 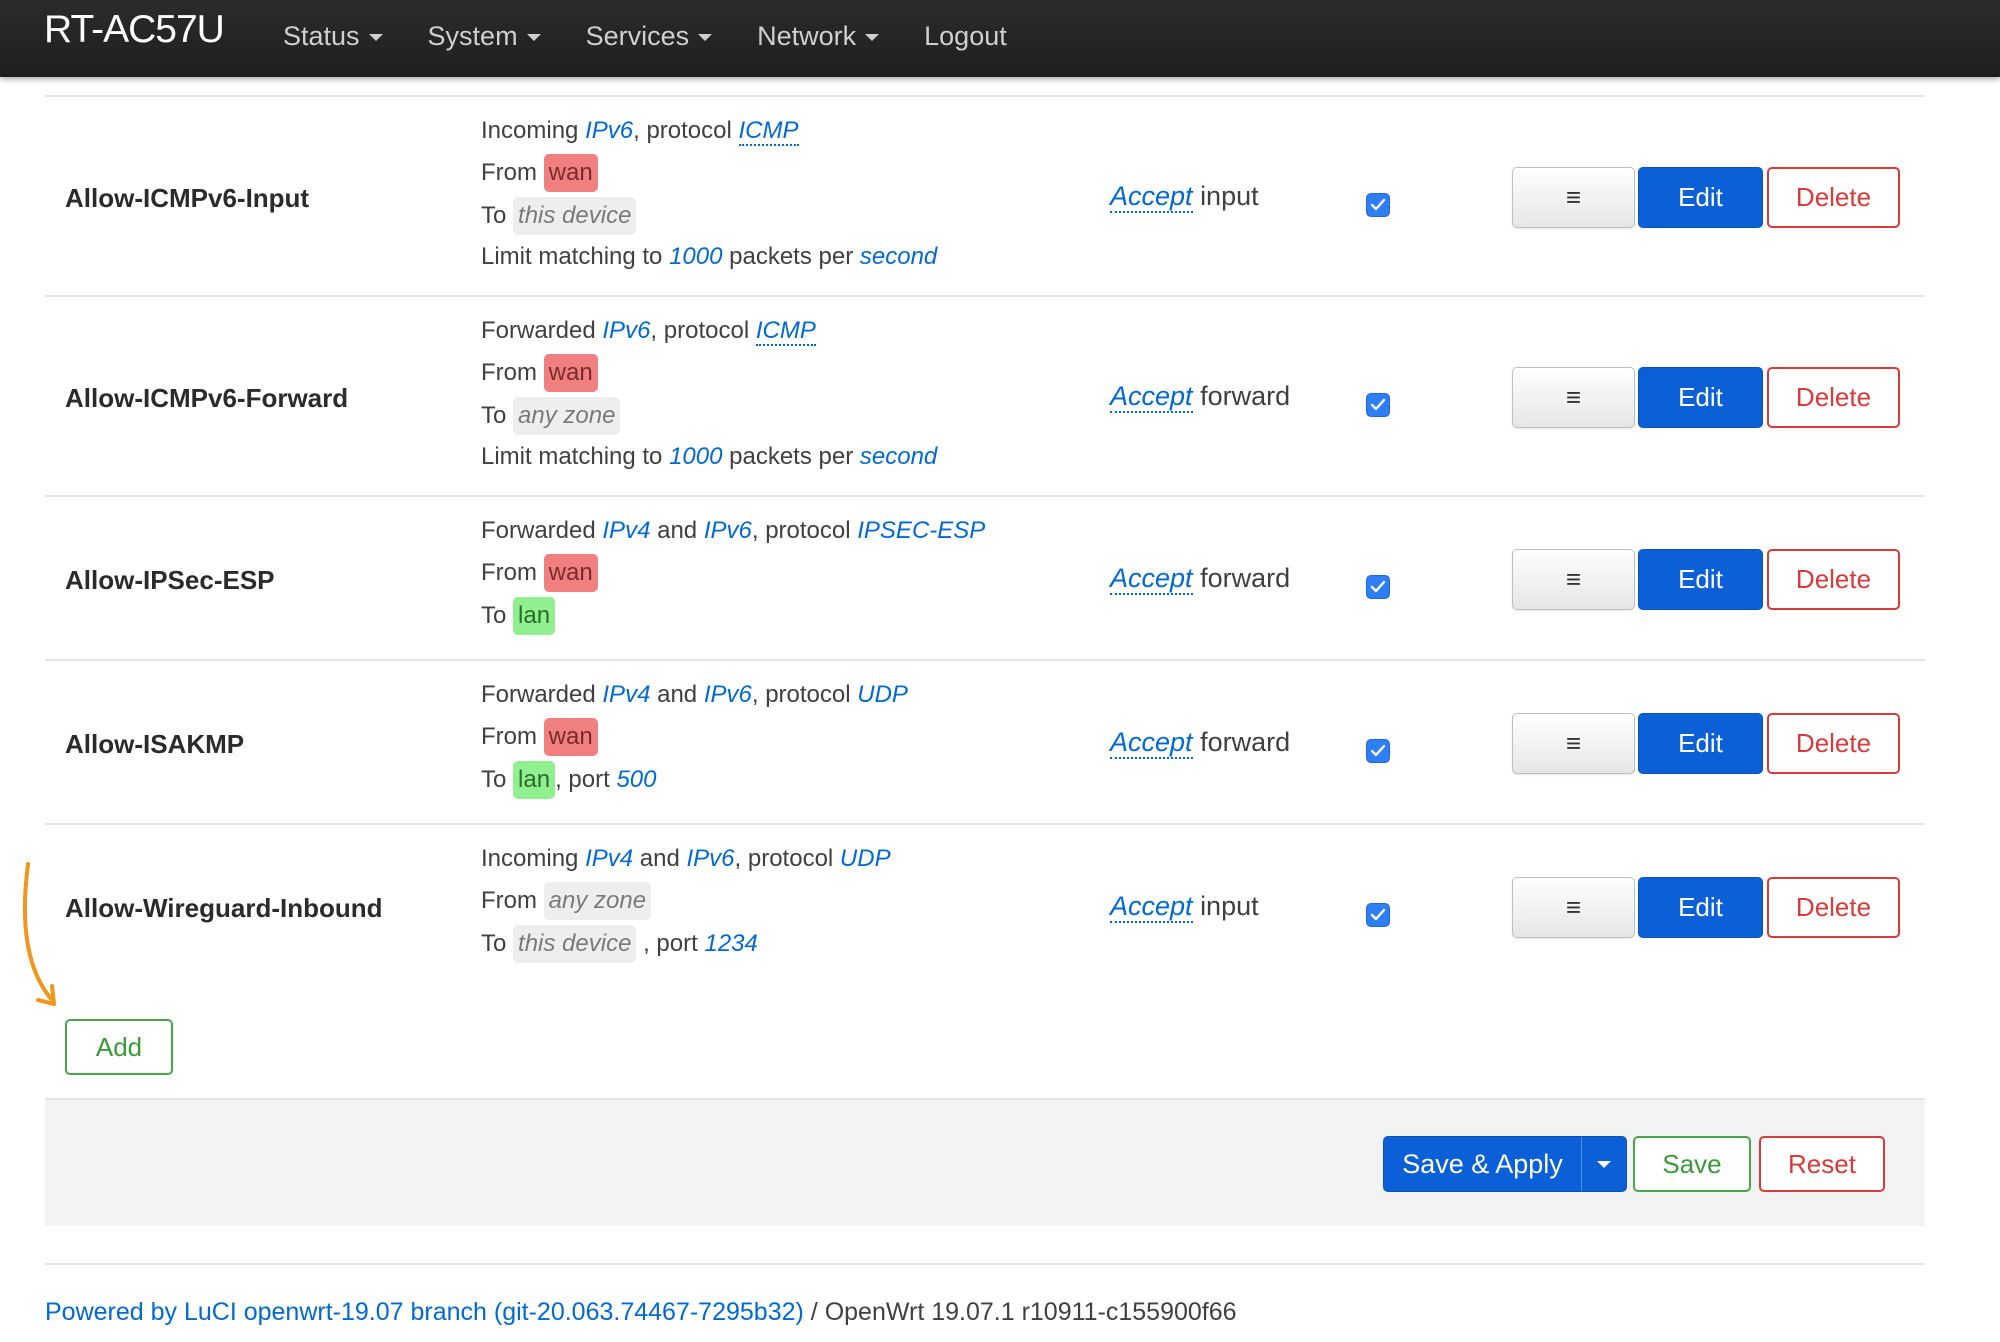 What do you see at coordinates (670, 943) in the screenshot?
I see `port-label: , port` at bounding box center [670, 943].